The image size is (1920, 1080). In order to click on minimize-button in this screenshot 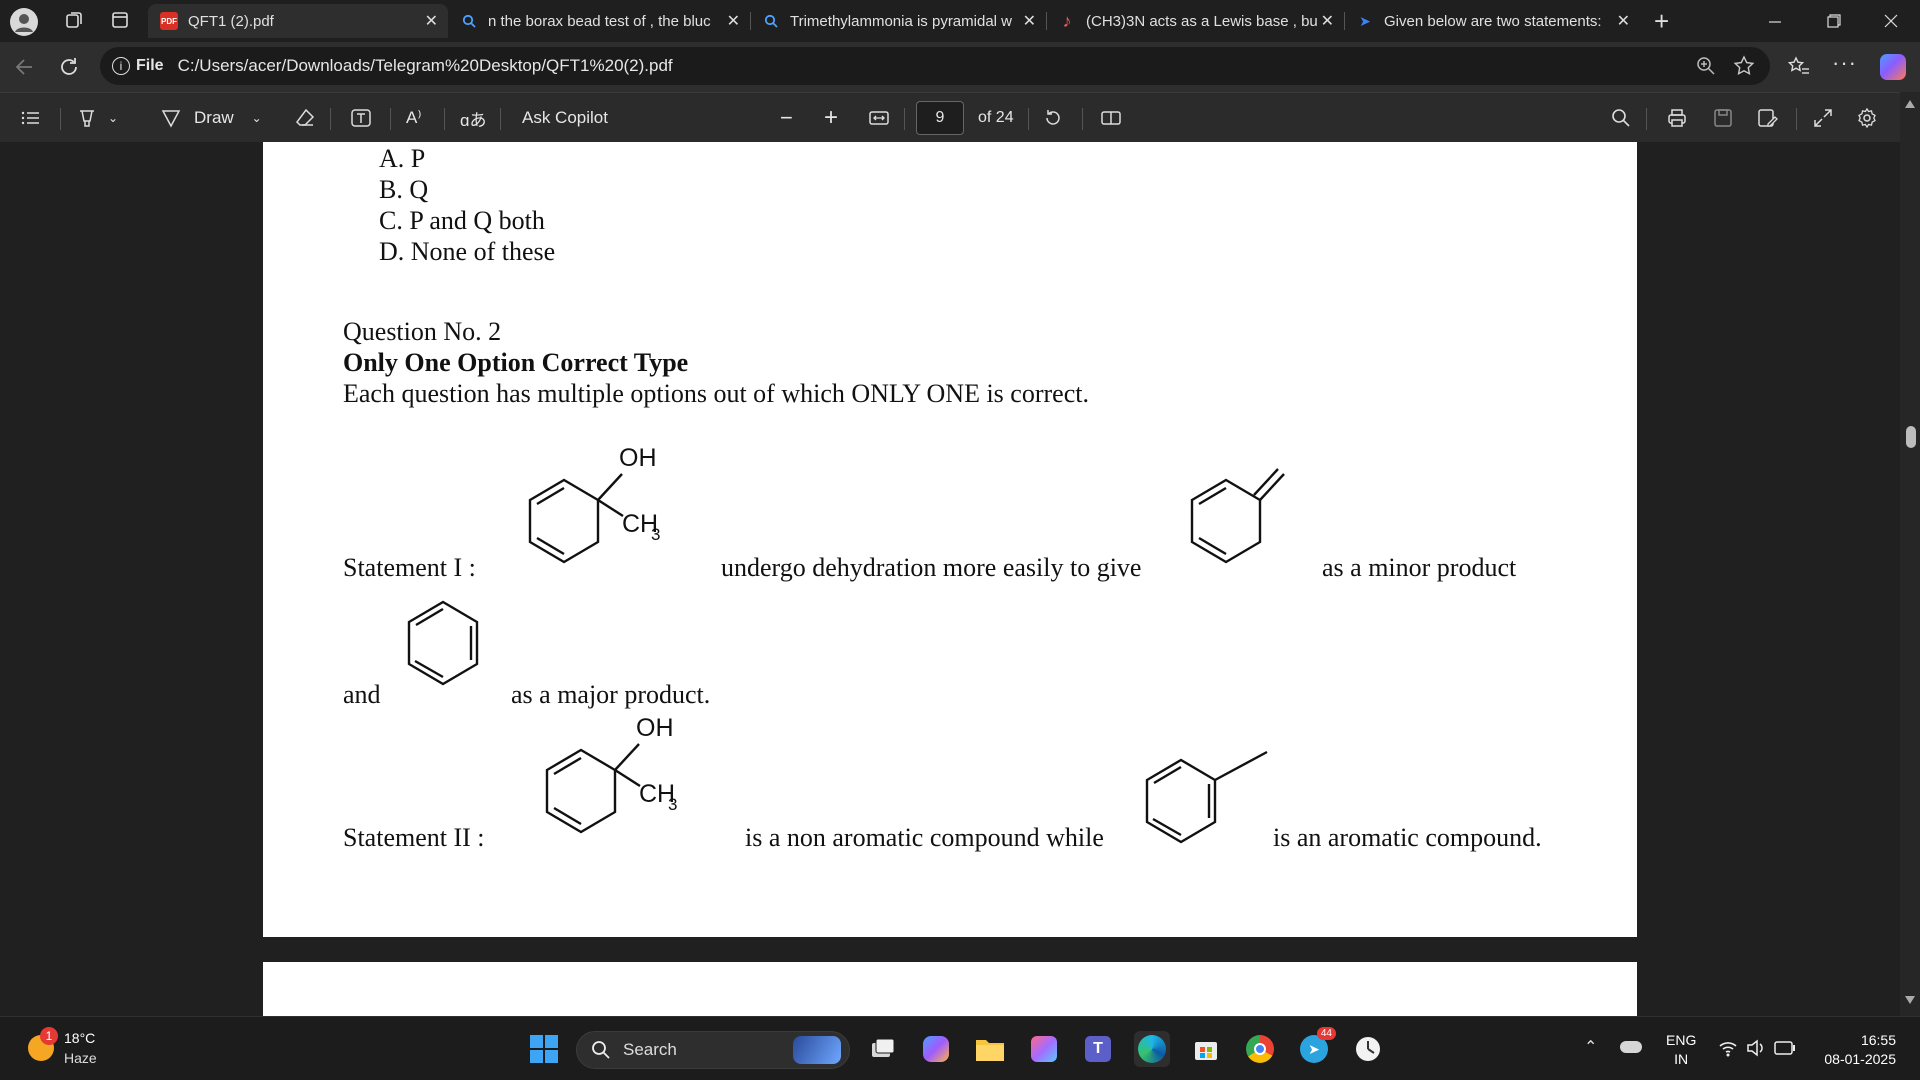, I will do `click(1775, 21)`.